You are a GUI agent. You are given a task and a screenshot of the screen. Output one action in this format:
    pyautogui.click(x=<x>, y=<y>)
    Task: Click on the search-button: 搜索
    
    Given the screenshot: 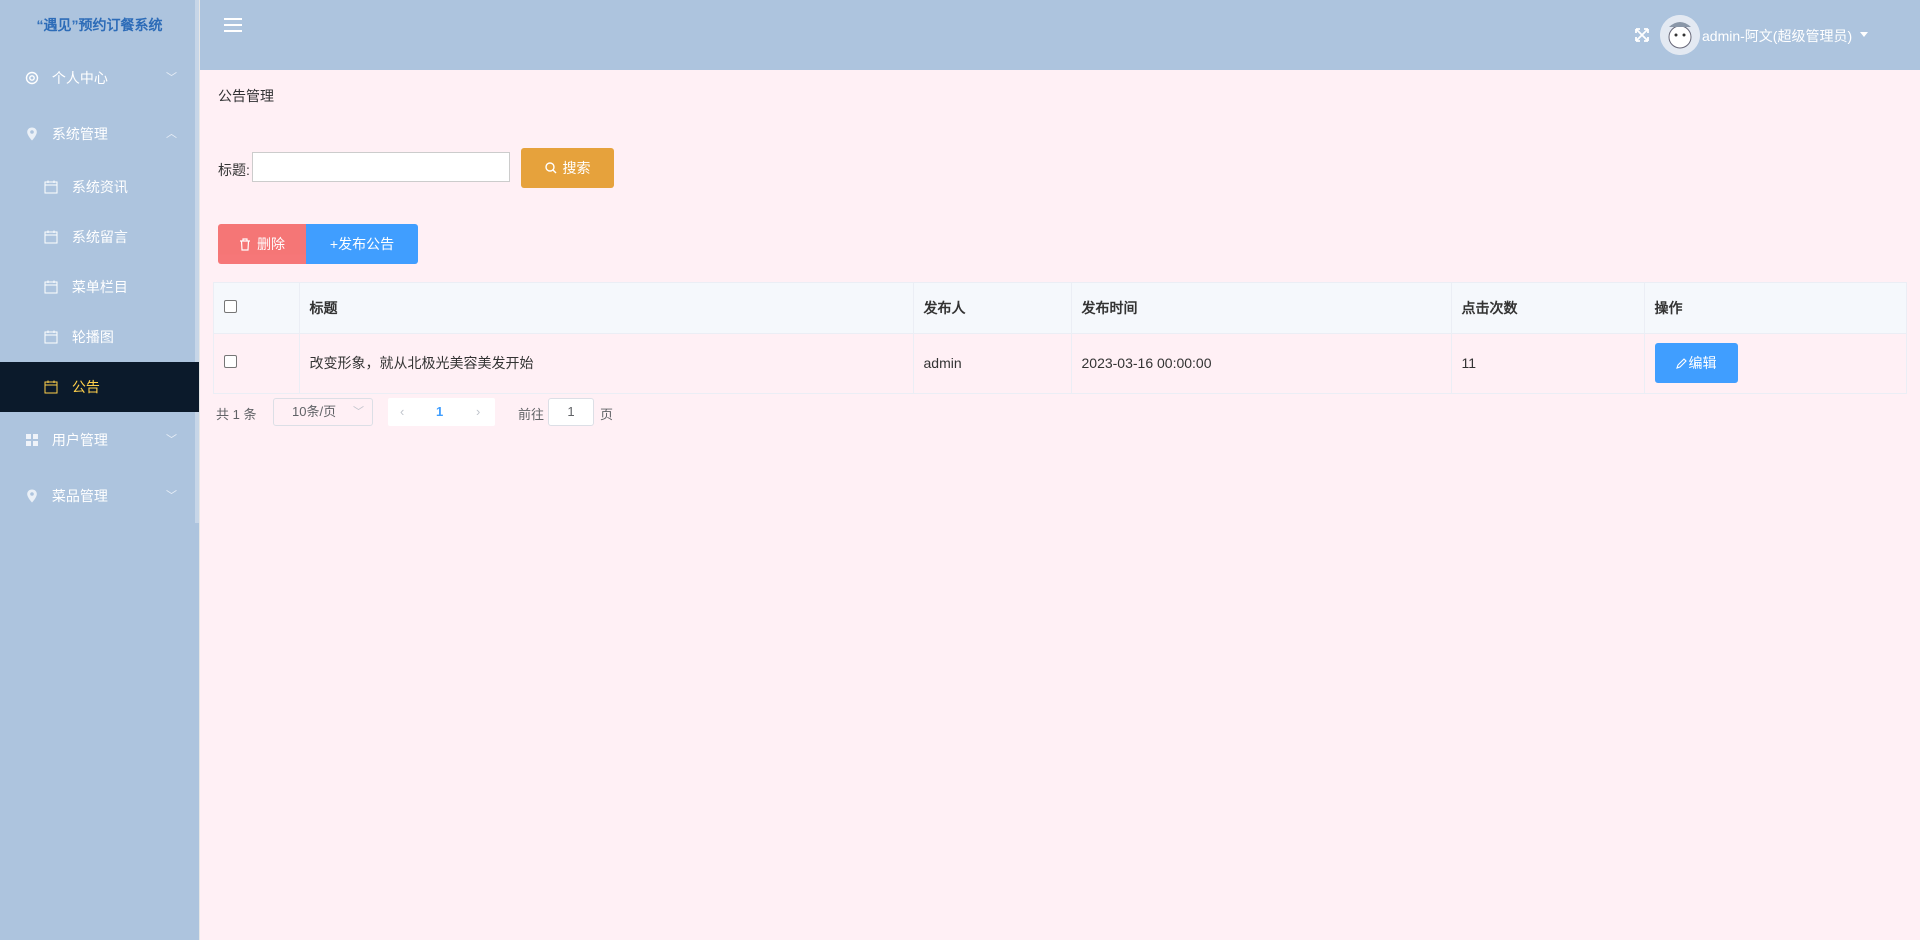 What is the action you would take?
    pyautogui.click(x=567, y=168)
    